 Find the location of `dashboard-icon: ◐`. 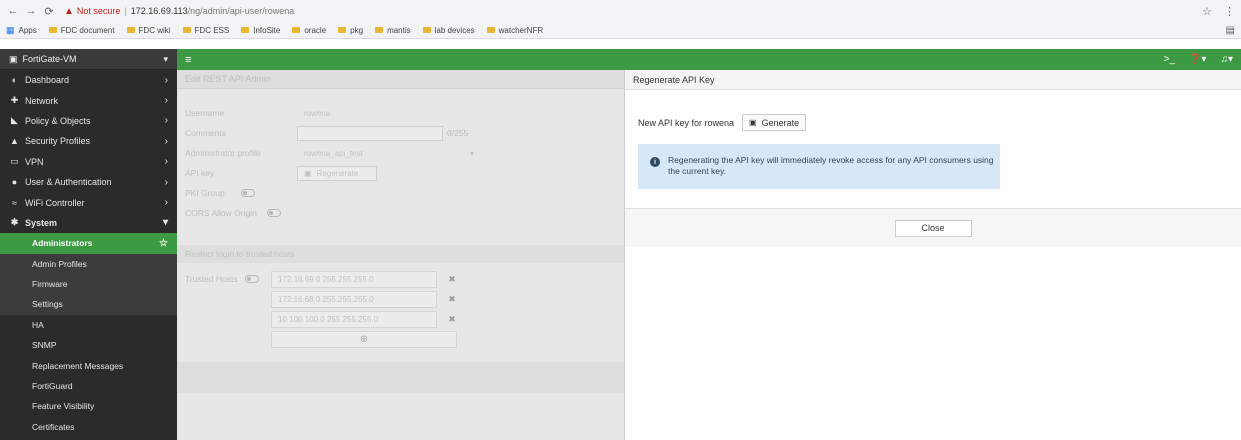

dashboard-icon: ◐ is located at coordinates (14, 80).